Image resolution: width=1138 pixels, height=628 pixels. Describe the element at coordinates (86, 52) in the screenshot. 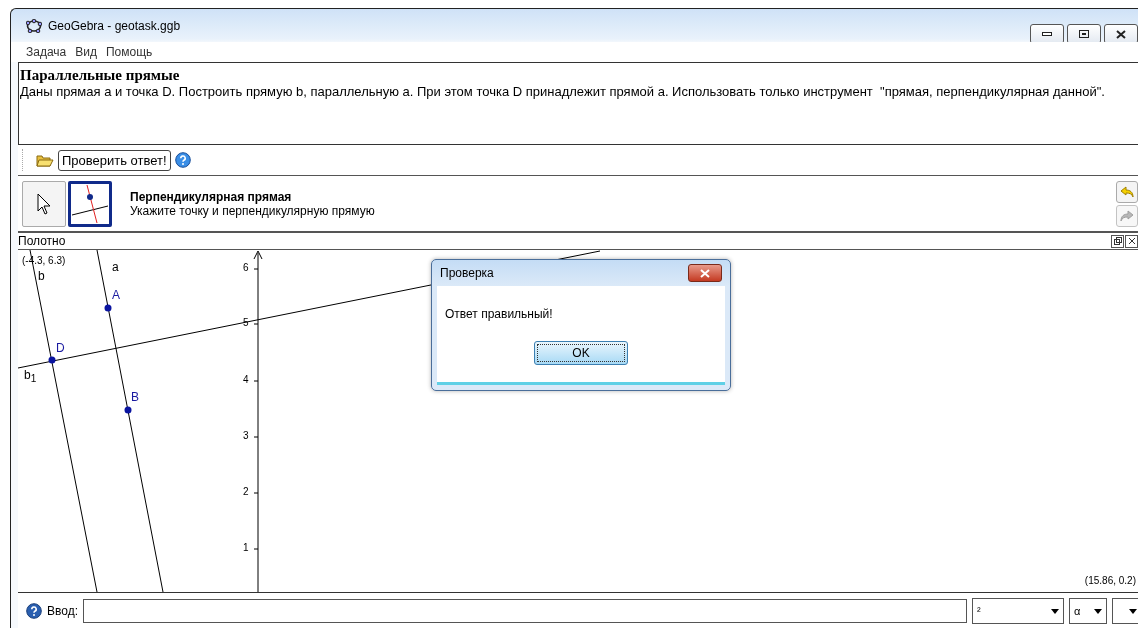

I see `menu-item: Вид` at that location.